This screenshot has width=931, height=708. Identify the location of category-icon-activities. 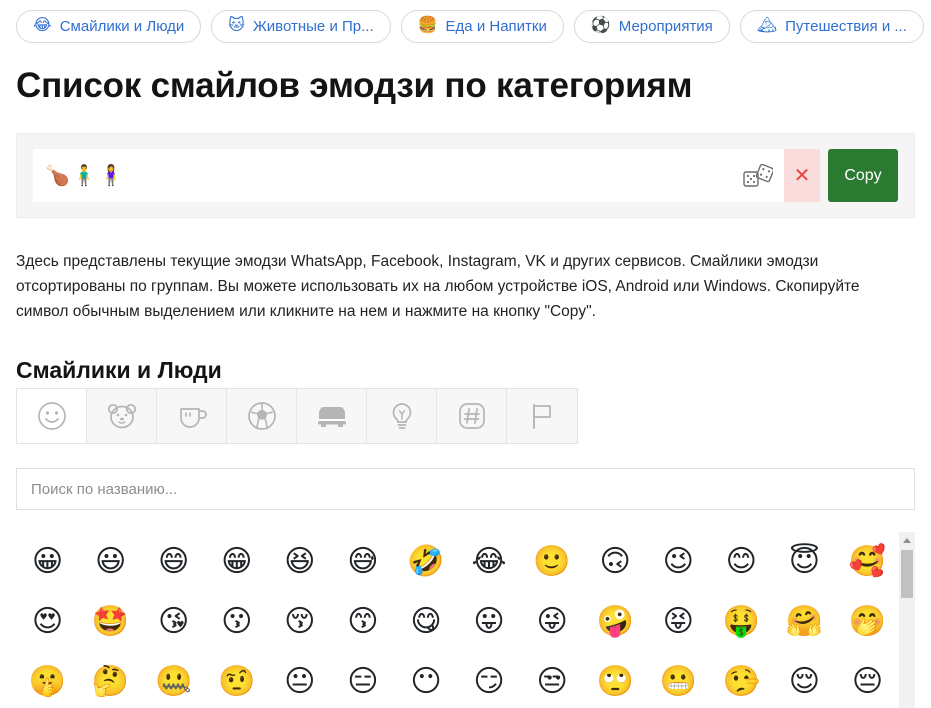
(262, 416).